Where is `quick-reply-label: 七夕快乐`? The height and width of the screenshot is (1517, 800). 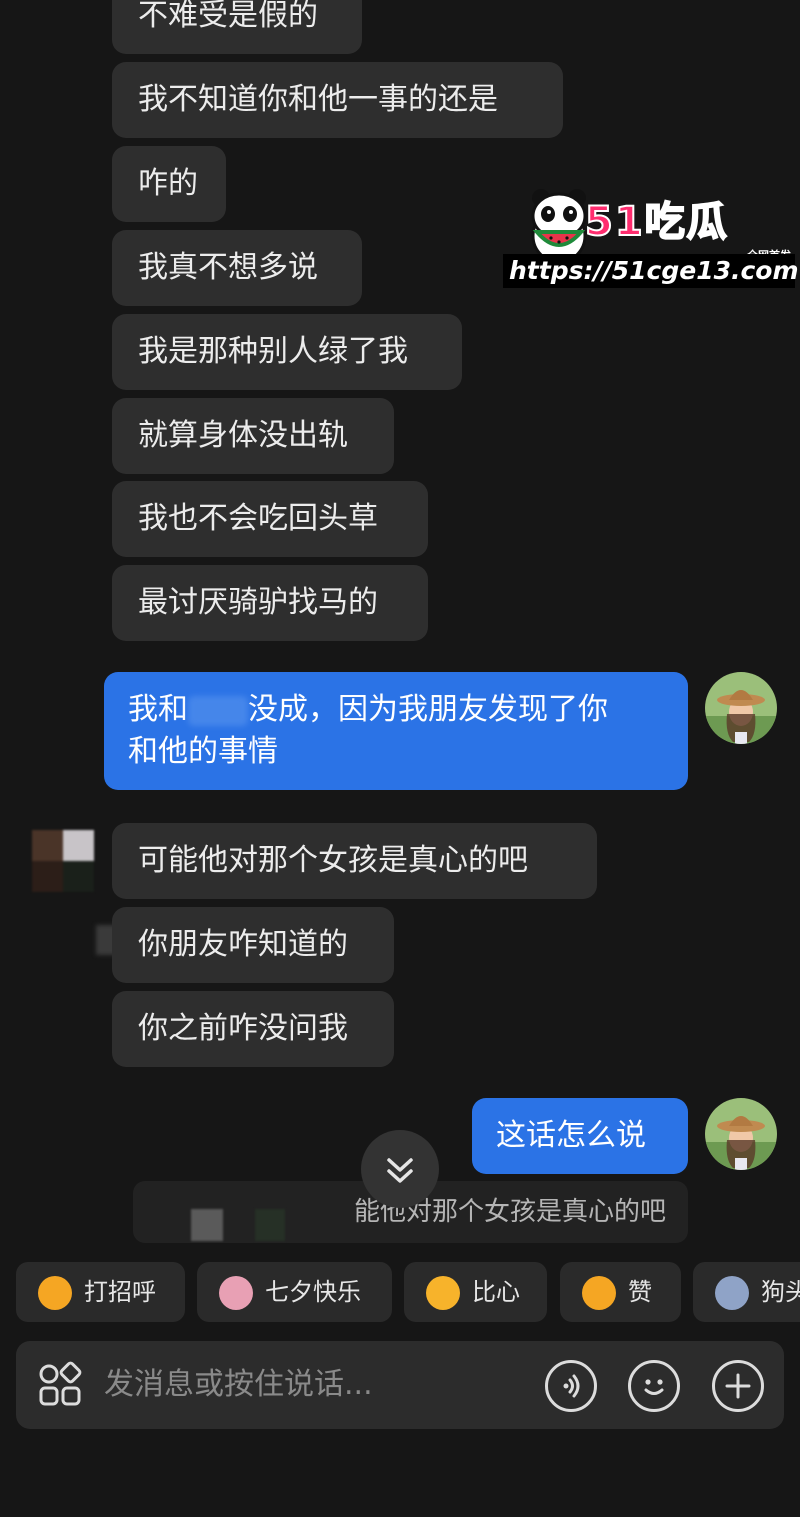 quick-reply-label: 七夕快乐 is located at coordinates (313, 1292).